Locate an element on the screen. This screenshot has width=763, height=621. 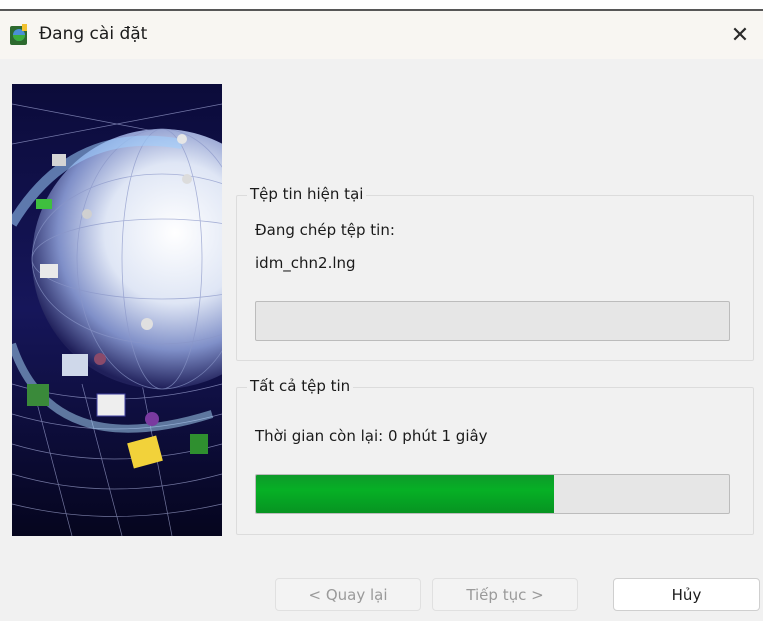
close-icon: ✕ is located at coordinates (740, 35).